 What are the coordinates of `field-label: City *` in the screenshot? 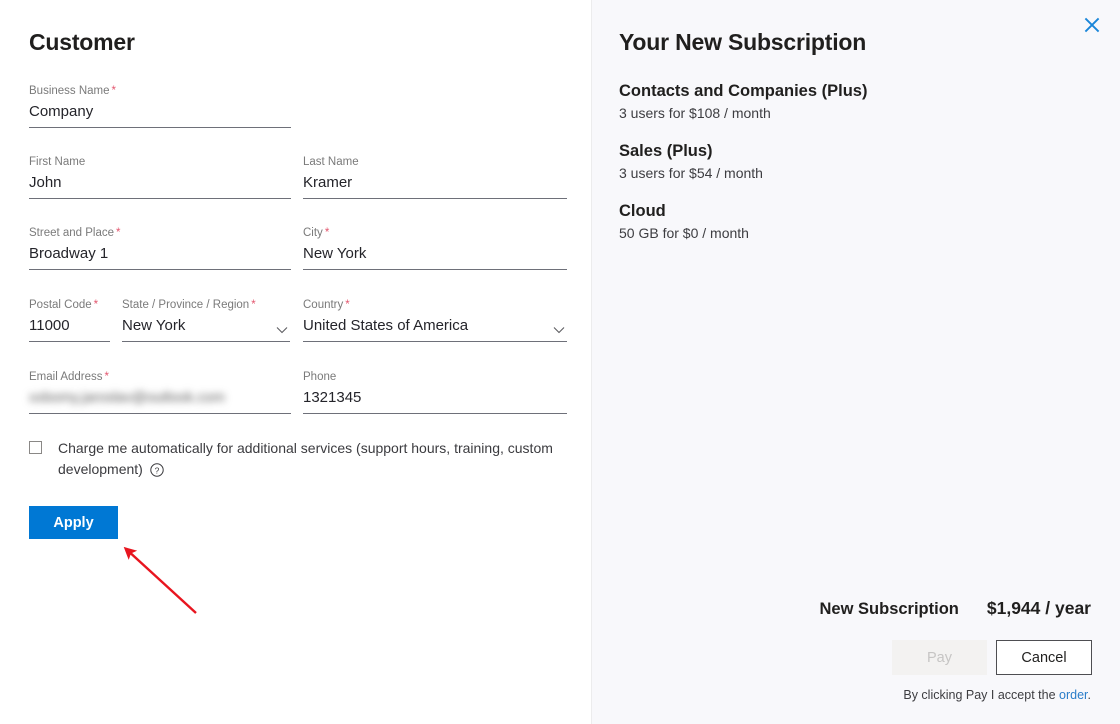 It's located at (316, 233).